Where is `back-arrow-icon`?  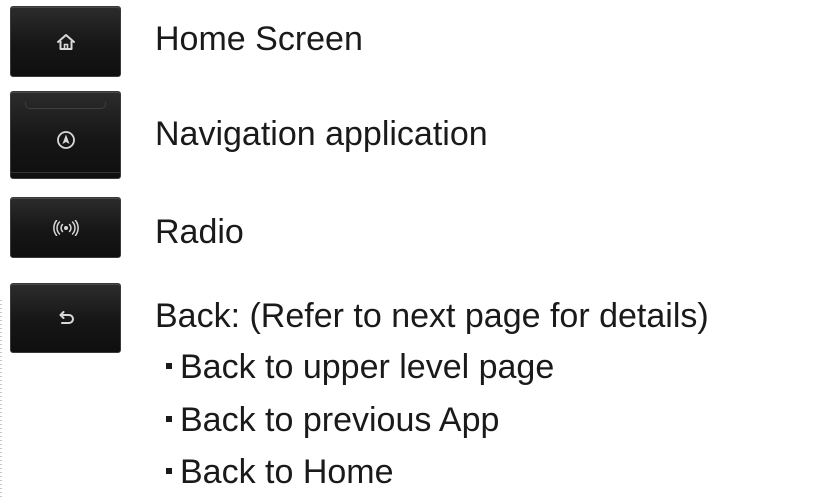
back-arrow-icon is located at coordinates (66, 317).